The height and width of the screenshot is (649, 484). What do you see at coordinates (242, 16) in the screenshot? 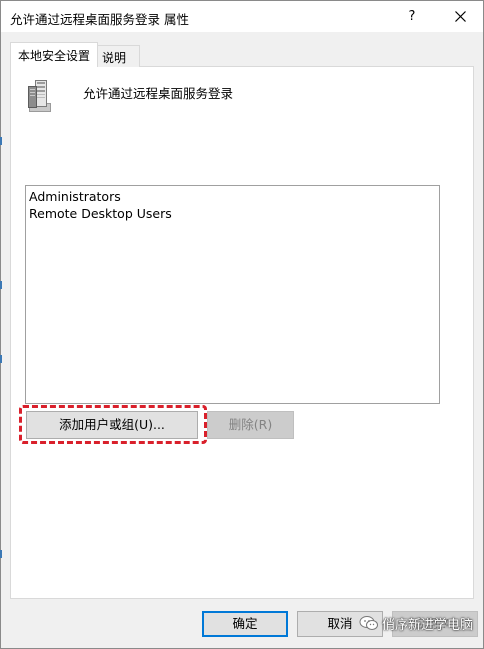
I see `title-bar: 允许通过远程桌面服务登录 属性 ?` at bounding box center [242, 16].